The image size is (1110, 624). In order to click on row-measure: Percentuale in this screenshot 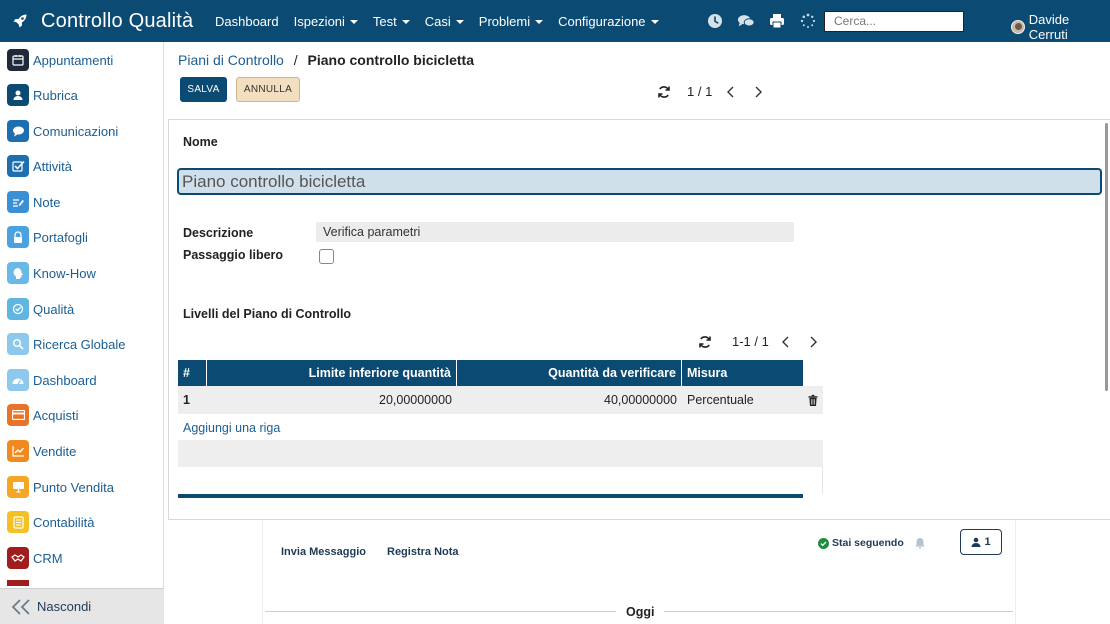, I will do `click(742, 400)`.